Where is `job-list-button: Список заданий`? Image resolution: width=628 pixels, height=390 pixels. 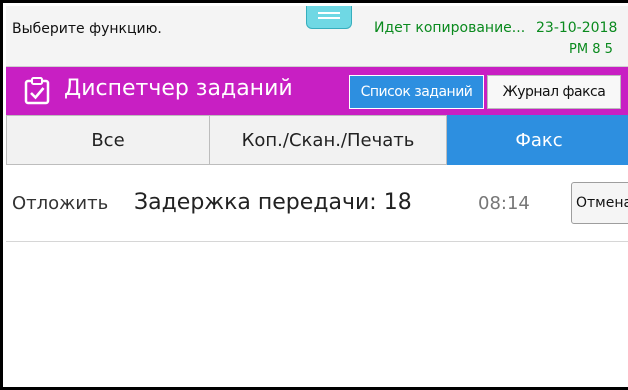 job-list-button: Список заданий is located at coordinates (416, 92).